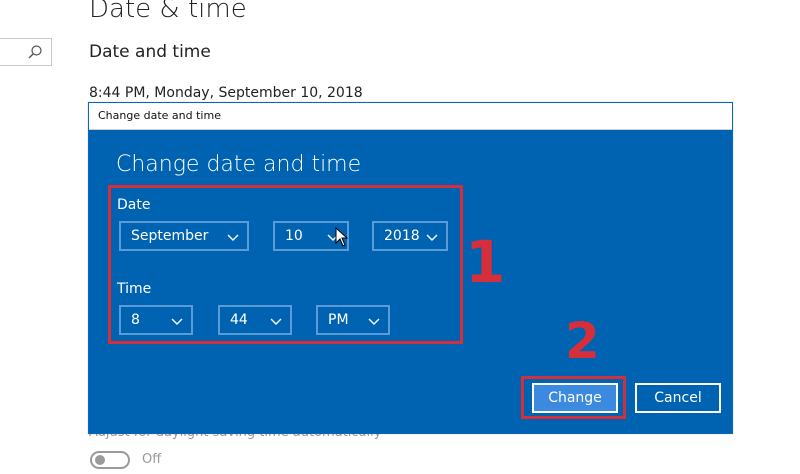 The height and width of the screenshot is (474, 800). Describe the element at coordinates (100, 460) in the screenshot. I see `toggle-knob` at that location.